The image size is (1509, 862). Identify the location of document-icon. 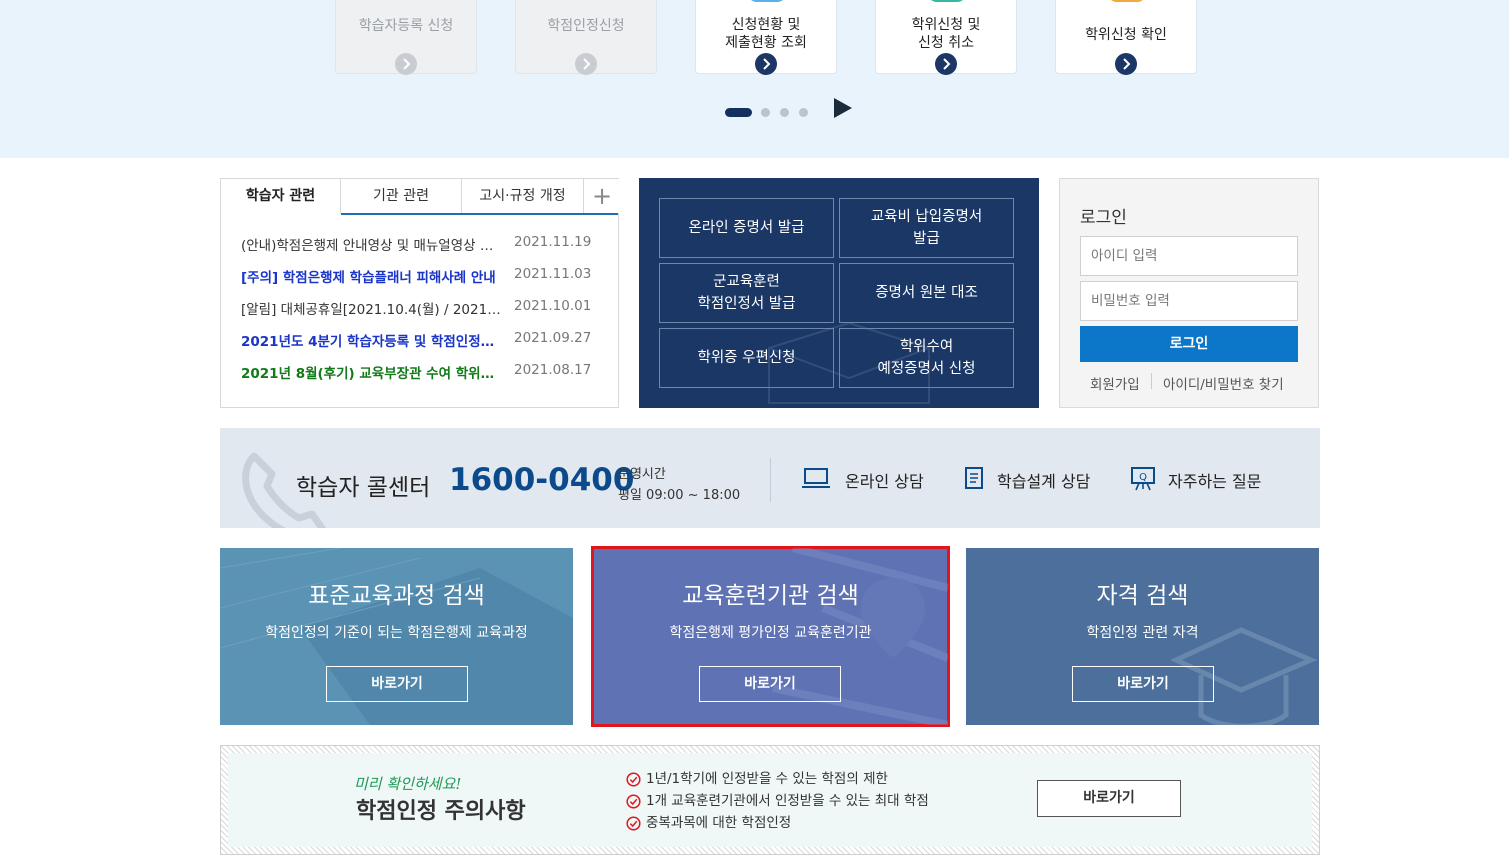
(974, 478).